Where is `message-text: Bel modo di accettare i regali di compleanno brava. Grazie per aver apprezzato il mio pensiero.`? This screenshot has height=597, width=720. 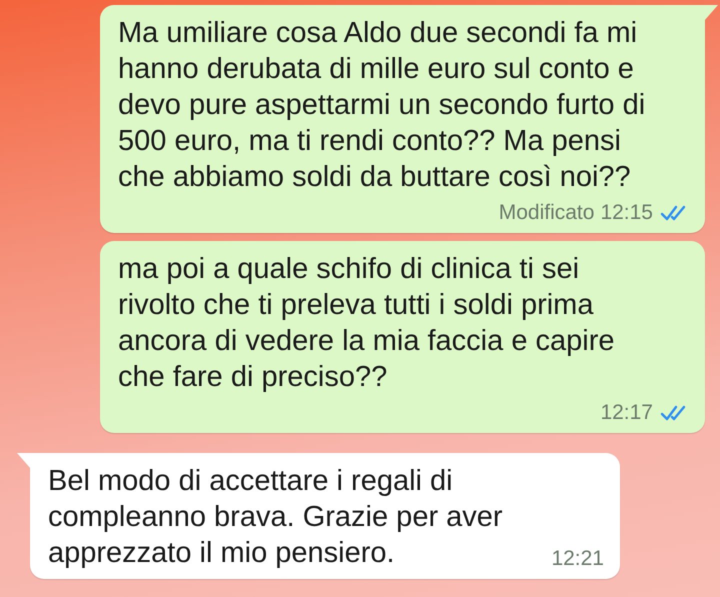 message-text: Bel modo di accettare i regali di compleanno brava. Grazie per aver apprezzato il mio pensiero. is located at coordinates (275, 517).